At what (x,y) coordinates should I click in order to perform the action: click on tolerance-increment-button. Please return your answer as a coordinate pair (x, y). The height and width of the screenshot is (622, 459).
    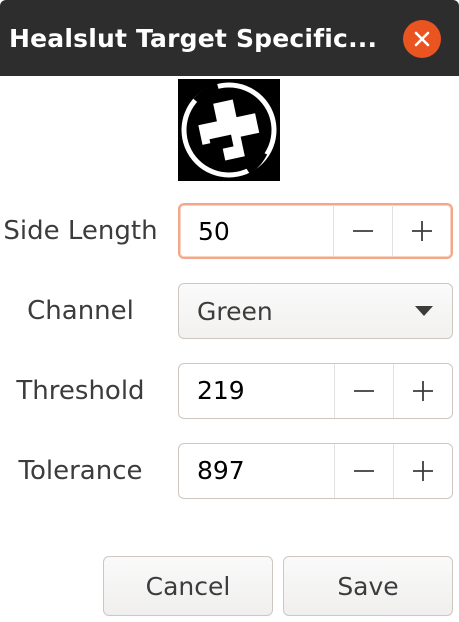
    Looking at the image, I should click on (422, 471).